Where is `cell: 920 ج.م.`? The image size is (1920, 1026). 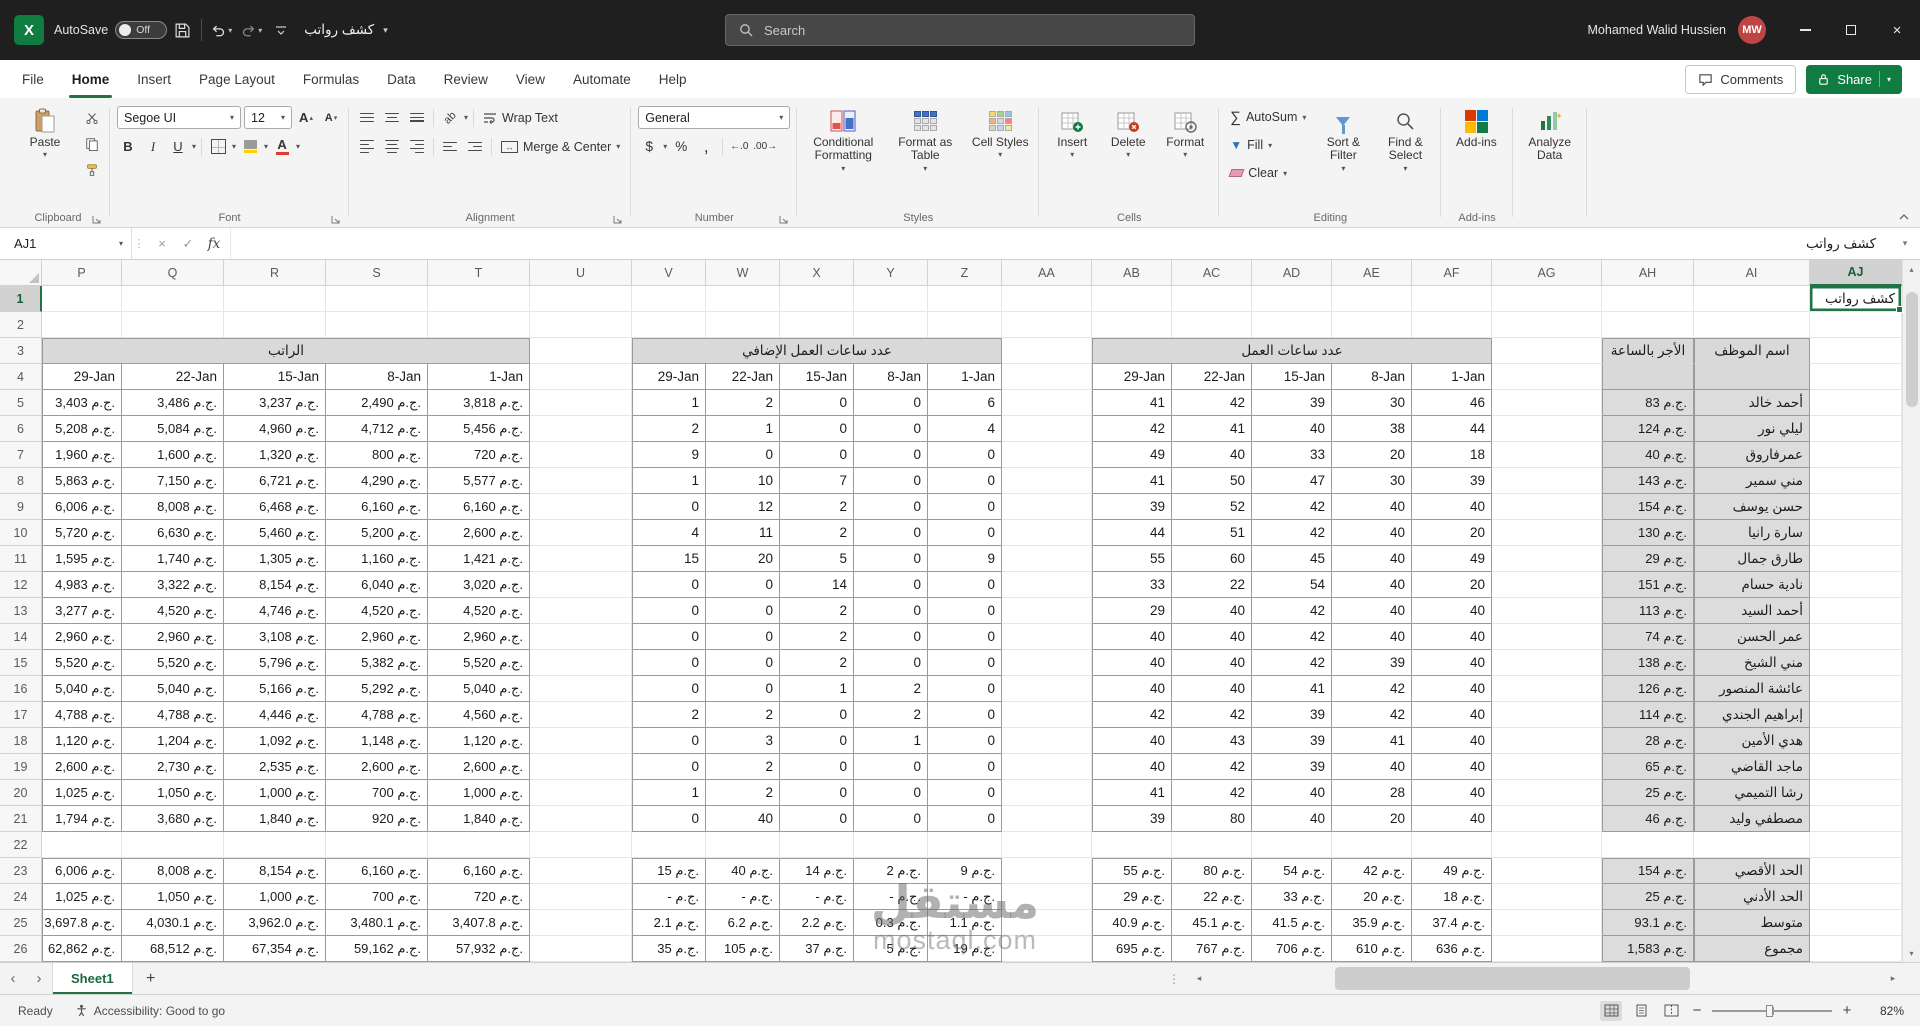
cell: 920 ج.م. is located at coordinates (377, 819).